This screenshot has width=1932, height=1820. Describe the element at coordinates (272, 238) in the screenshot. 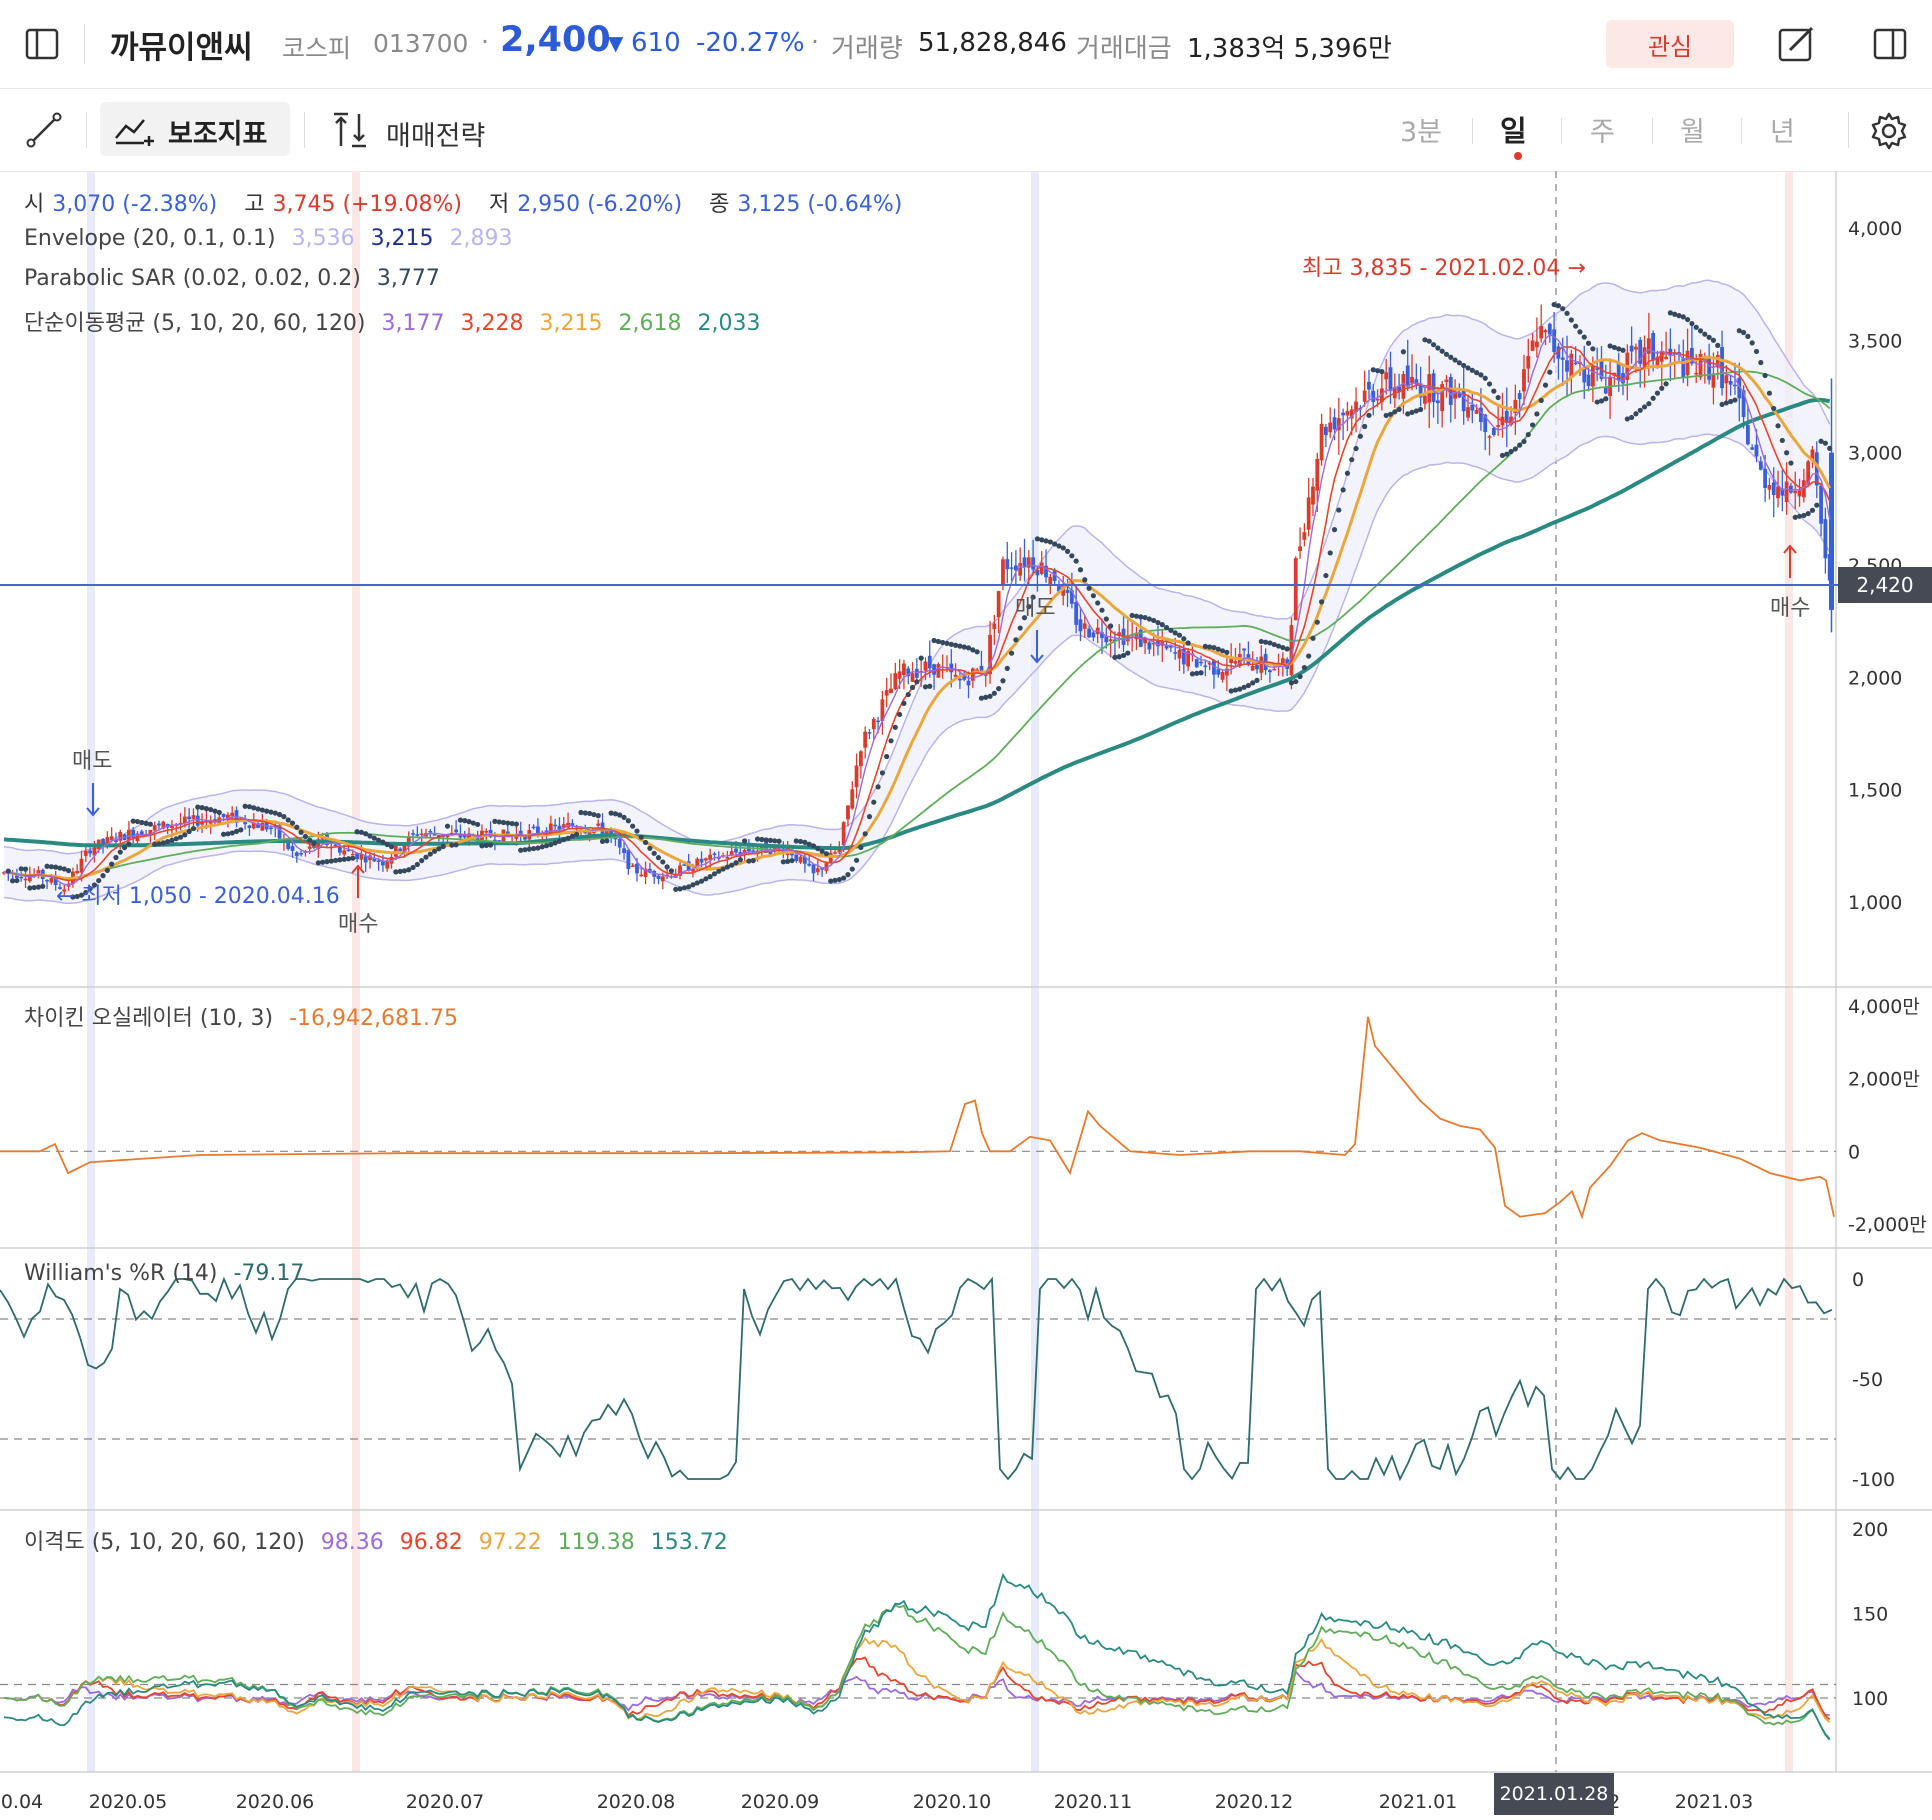

I see `envelope-legend: Envelope (20, 0.1, 0.1) 3,536 3,215 2,893` at that location.